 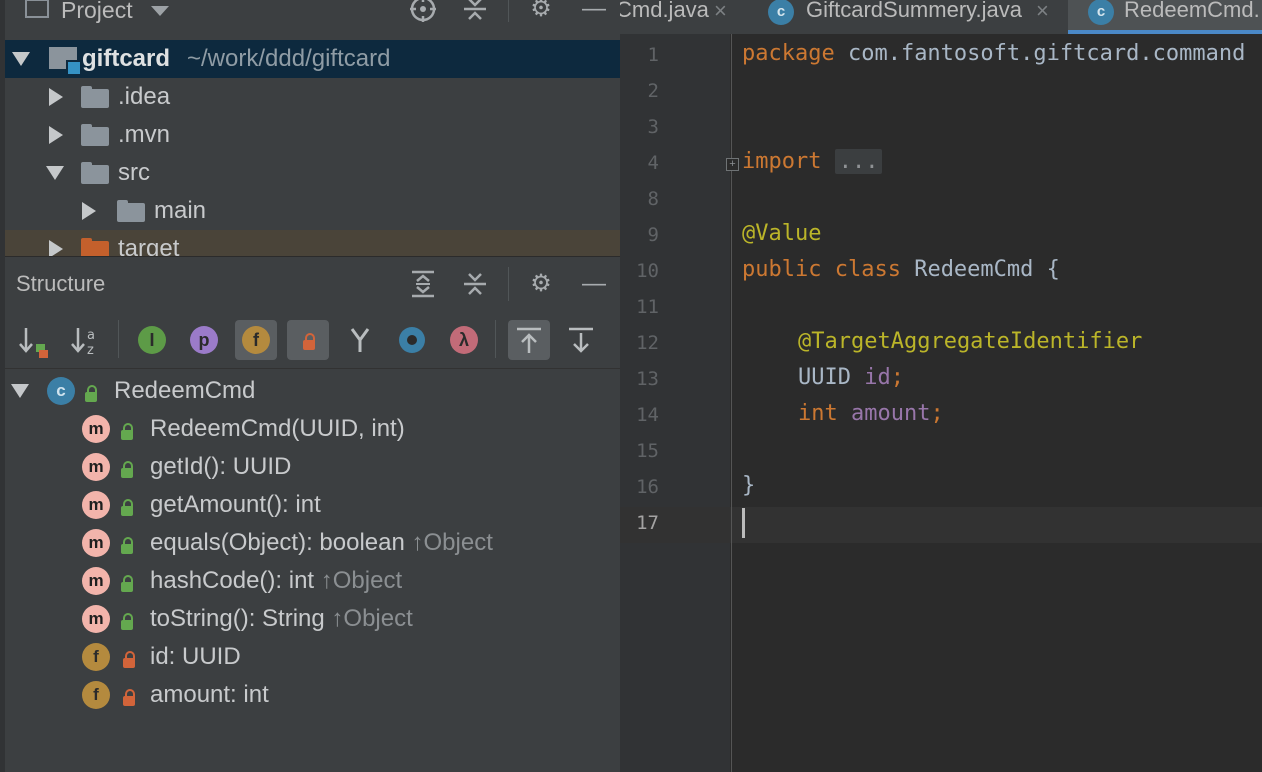 I want to click on code-line-1: package com.fantosoft.giftcard.command, so click(x=993, y=53).